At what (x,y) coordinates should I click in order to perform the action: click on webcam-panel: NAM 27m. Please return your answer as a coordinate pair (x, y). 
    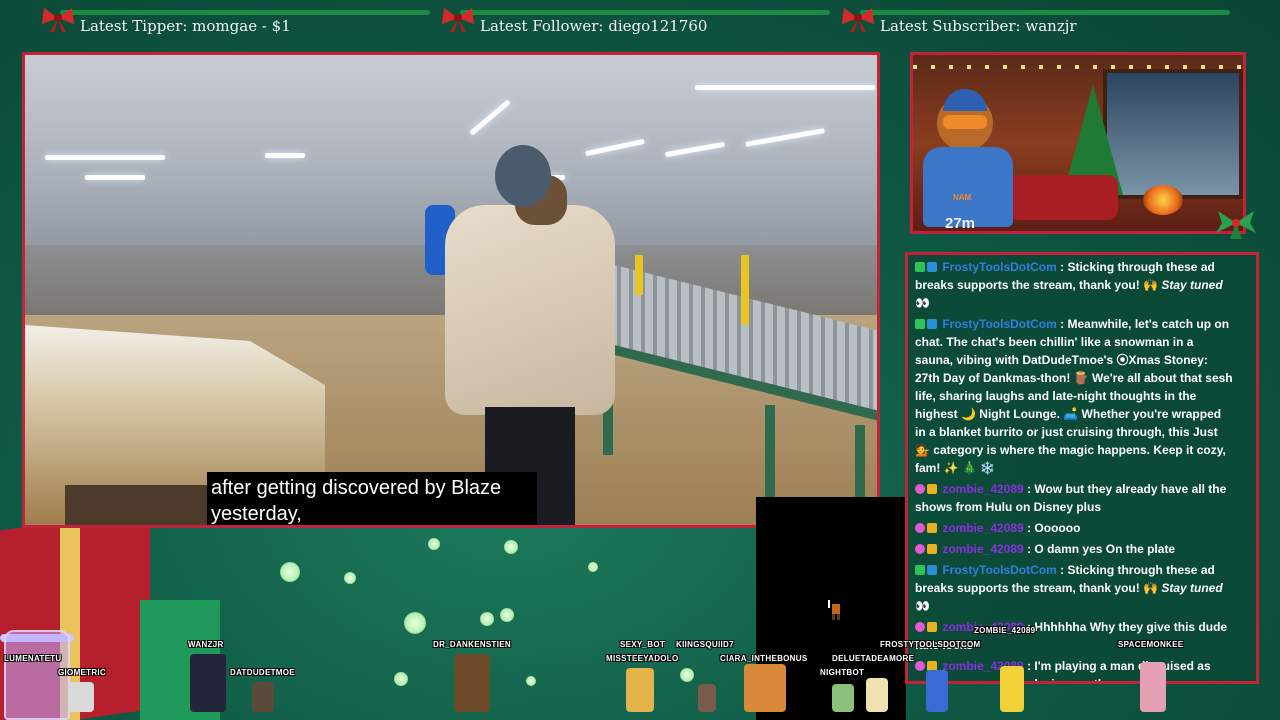
    Looking at the image, I should click on (1078, 143).